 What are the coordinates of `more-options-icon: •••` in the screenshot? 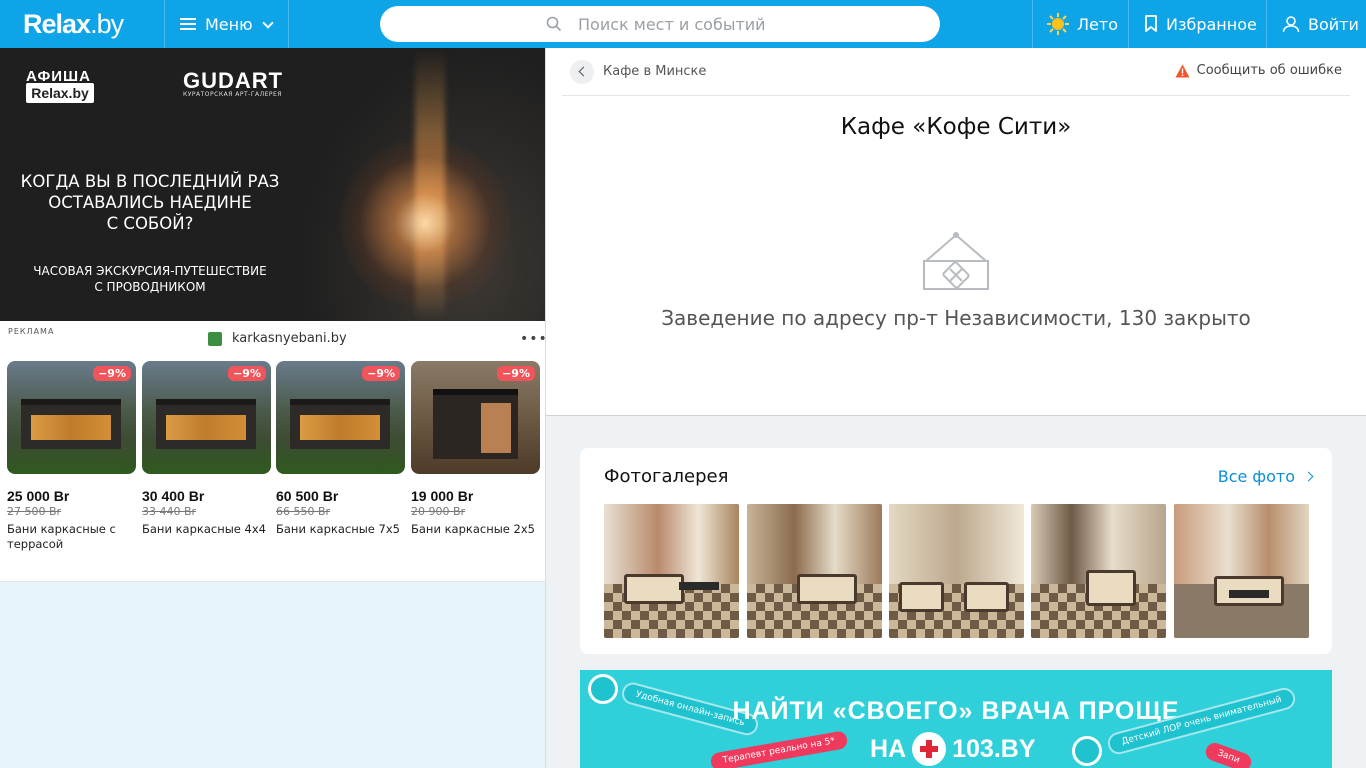 It's located at (534, 339).